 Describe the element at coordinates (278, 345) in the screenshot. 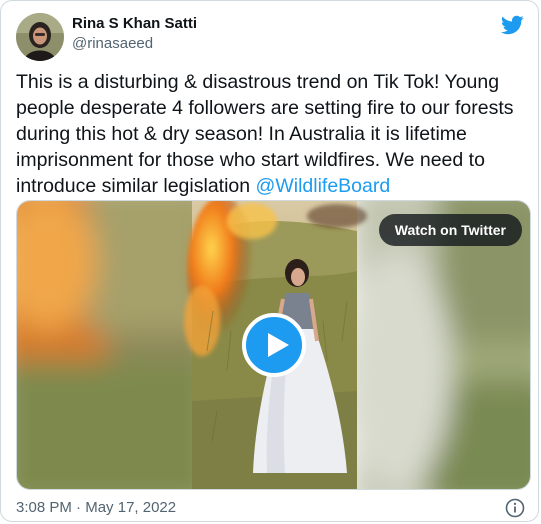

I see `play-icon` at that location.